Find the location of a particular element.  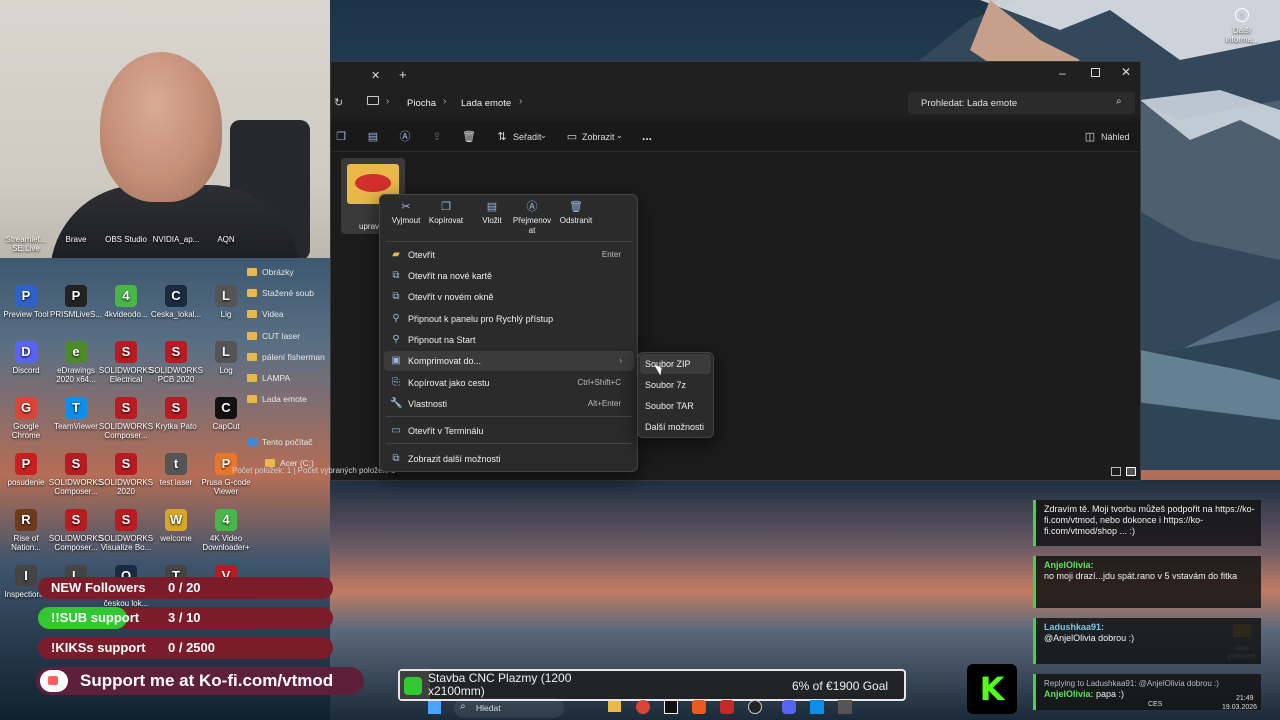

desktop-icon-label: Streamlet... SE.Live is located at coordinates (26, 244).